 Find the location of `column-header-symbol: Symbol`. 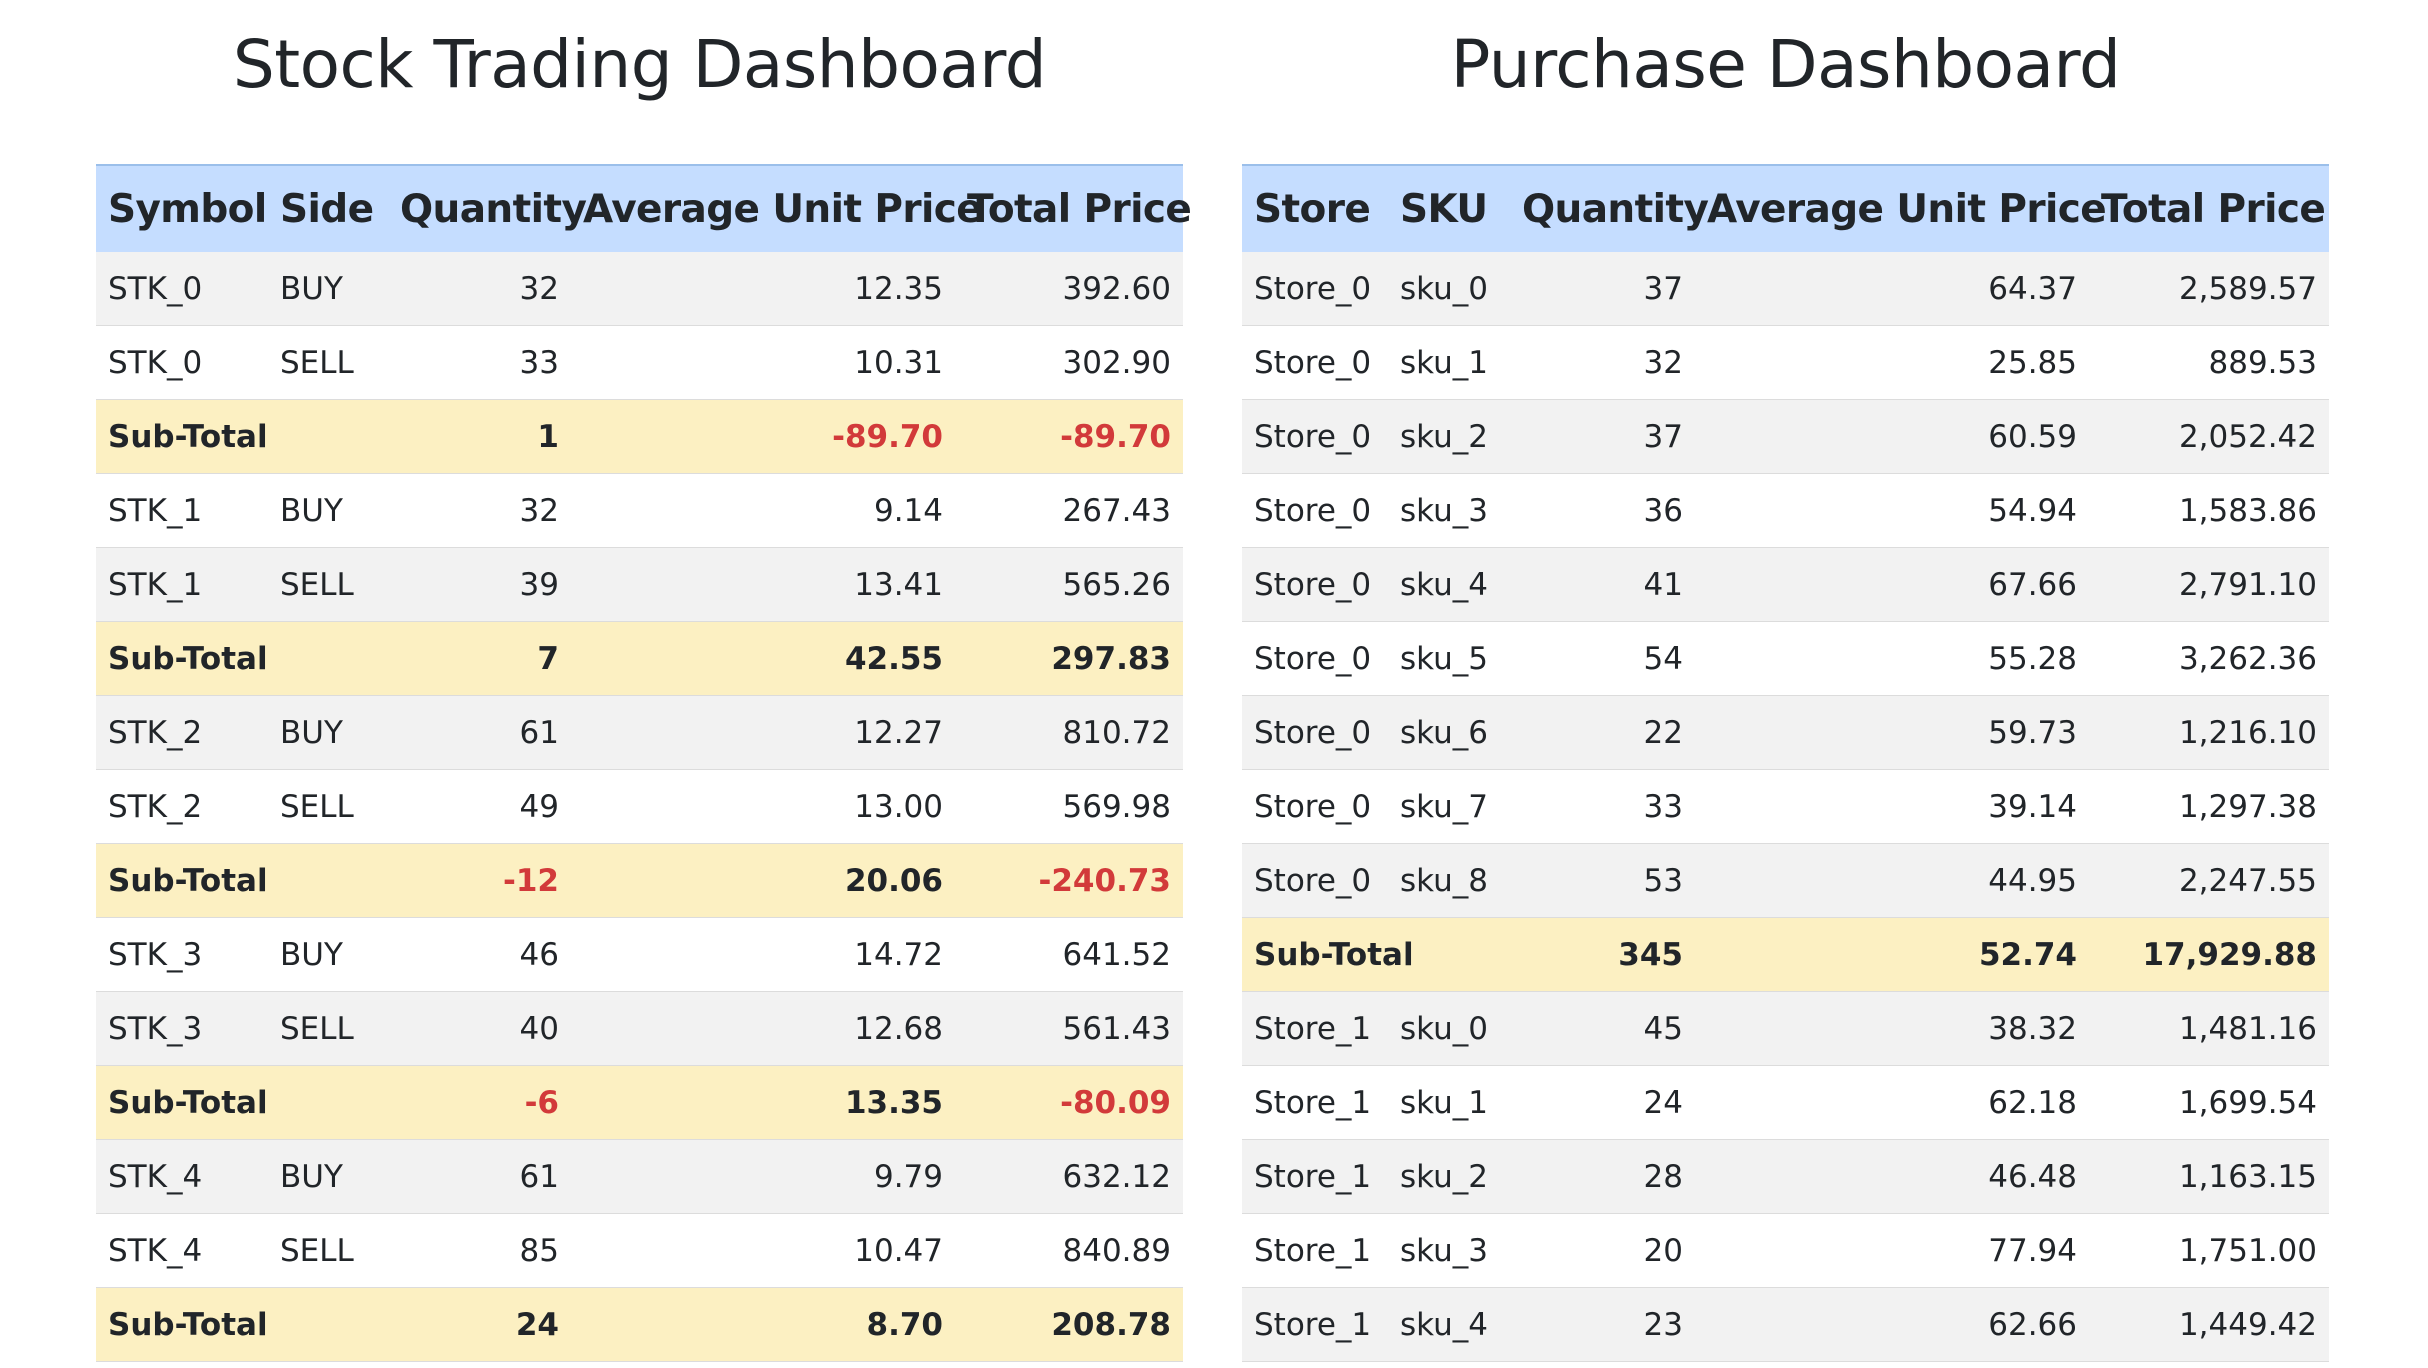

column-header-symbol: Symbol is located at coordinates (182, 208).